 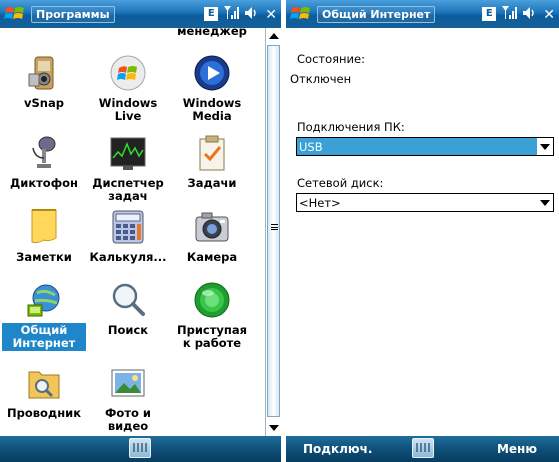 I want to click on program-getting-started: Приступая к работе, so click(x=212, y=316).